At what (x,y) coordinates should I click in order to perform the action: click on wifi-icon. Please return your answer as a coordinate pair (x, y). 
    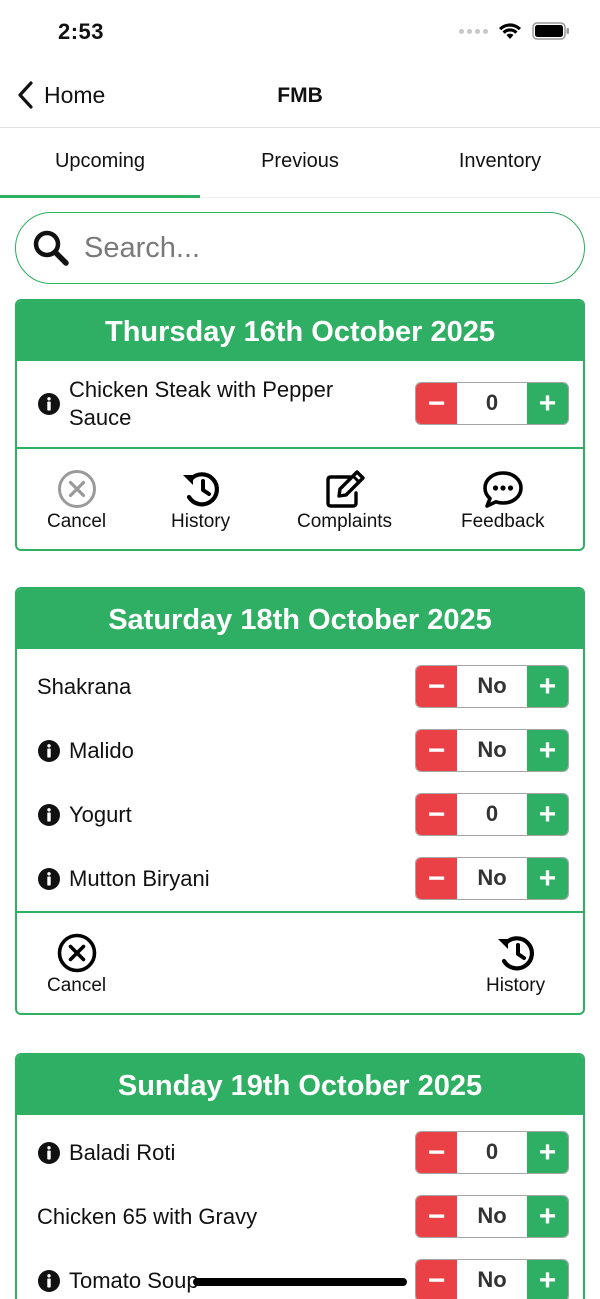
    Looking at the image, I should click on (510, 31).